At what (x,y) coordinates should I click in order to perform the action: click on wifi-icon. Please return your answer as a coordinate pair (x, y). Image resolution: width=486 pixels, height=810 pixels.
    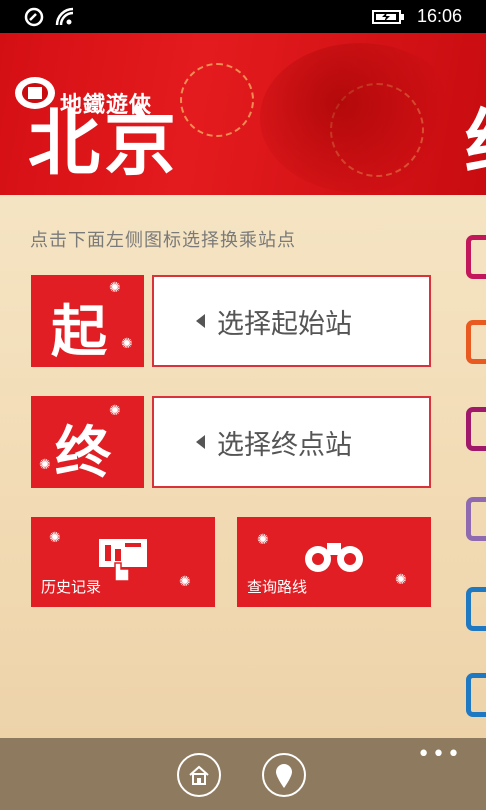
    Looking at the image, I should click on (64, 16).